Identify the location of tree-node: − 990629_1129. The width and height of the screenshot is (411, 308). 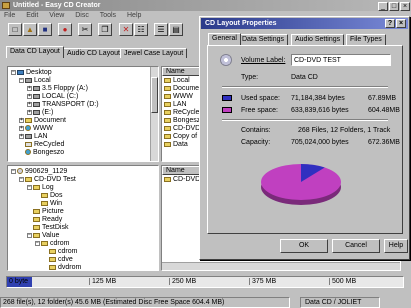
(83, 172).